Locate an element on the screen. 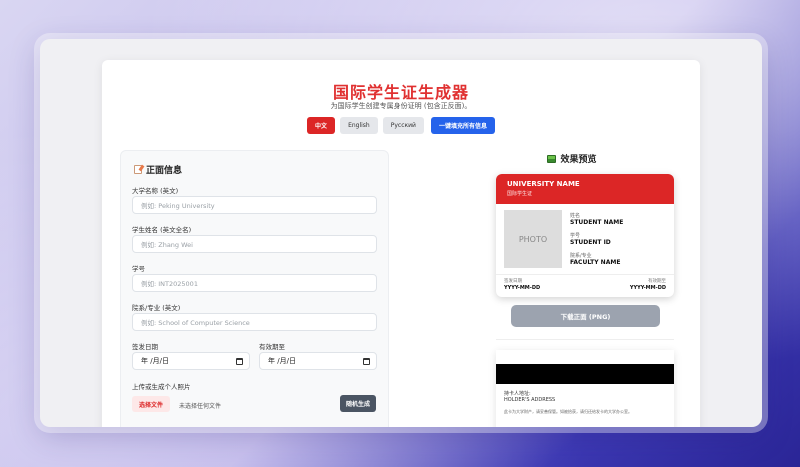 The height and width of the screenshot is (467, 800). faculty-label: 院系/专业 (英文) is located at coordinates (156, 308).